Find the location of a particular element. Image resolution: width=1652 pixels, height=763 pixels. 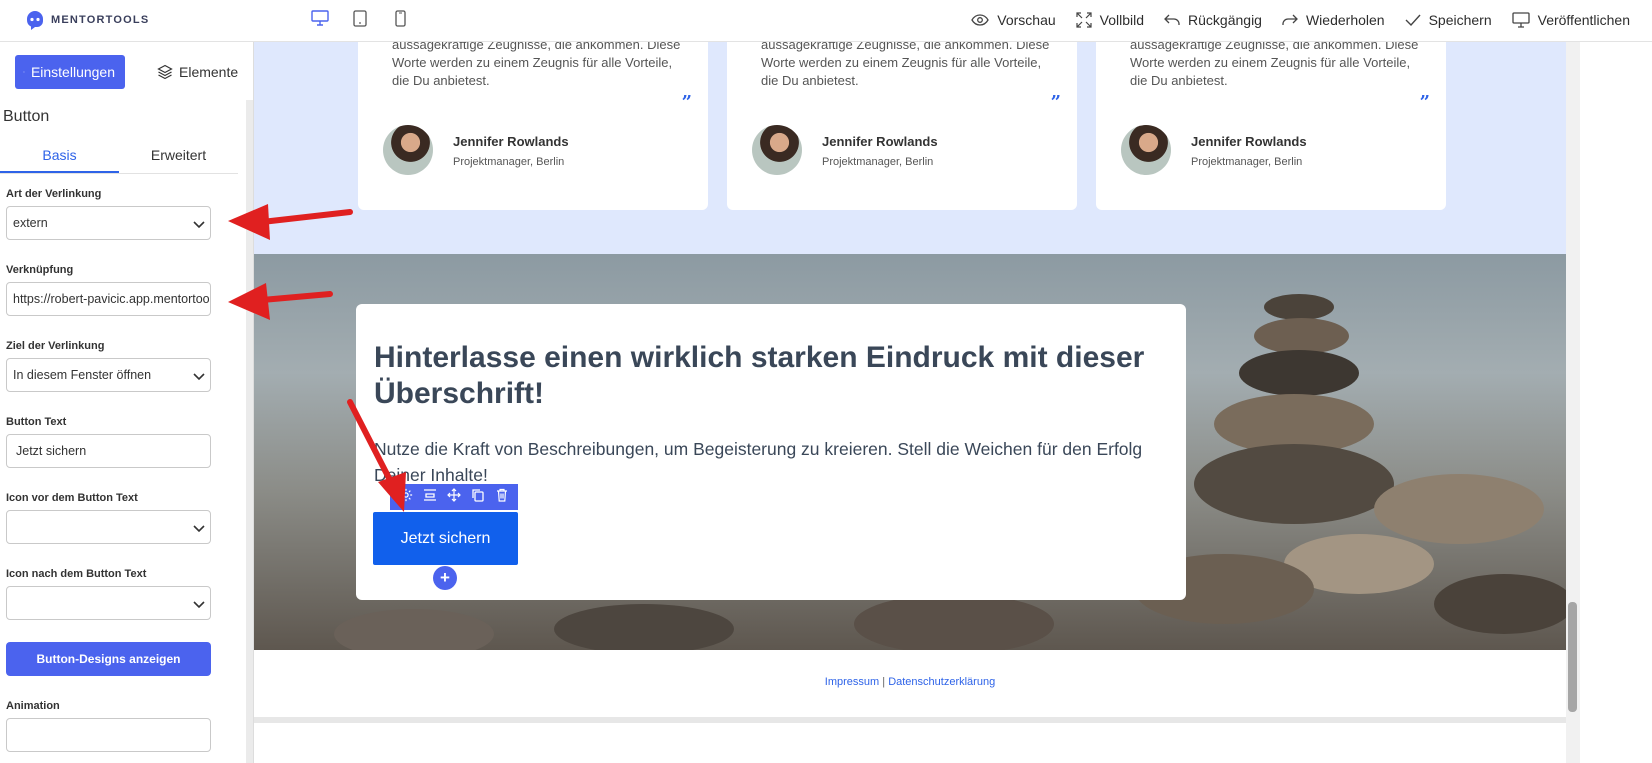

tab-settings-label: Einstellungen is located at coordinates (72, 72).